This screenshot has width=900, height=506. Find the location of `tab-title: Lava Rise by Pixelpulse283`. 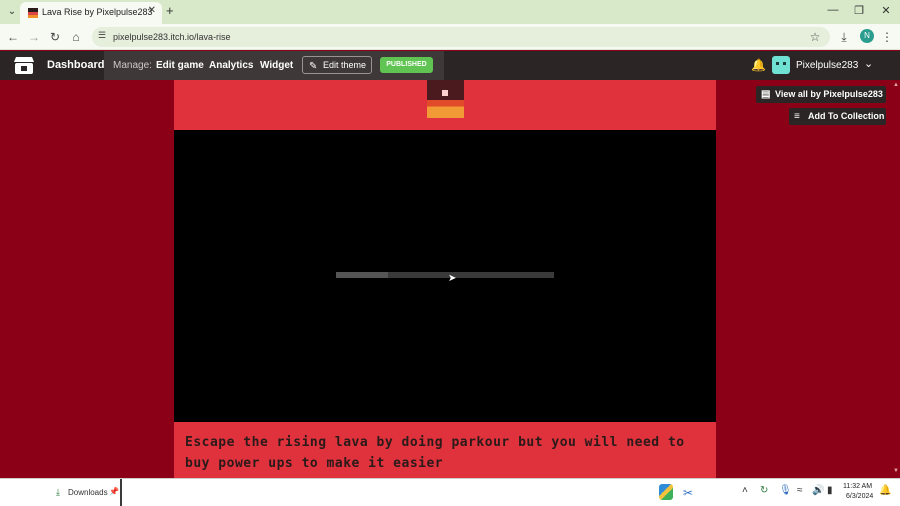

tab-title: Lava Rise by Pixelpulse283 is located at coordinates (97, 12).